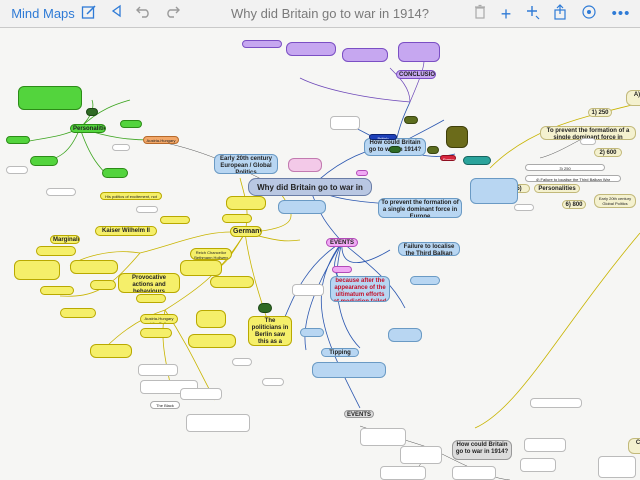 Image resolution: width=640 pixels, height=480 pixels. I want to click on node-austria-hungary: Austria-Hungary, so click(161, 140).